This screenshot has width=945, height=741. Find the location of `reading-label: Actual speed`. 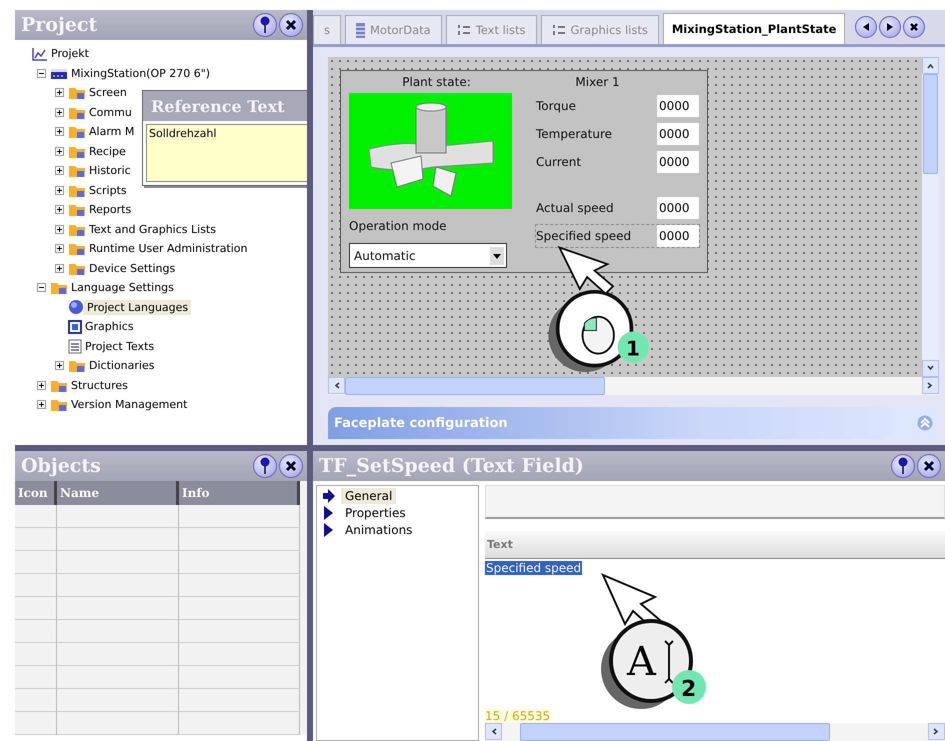

reading-label: Actual speed is located at coordinates (575, 208).